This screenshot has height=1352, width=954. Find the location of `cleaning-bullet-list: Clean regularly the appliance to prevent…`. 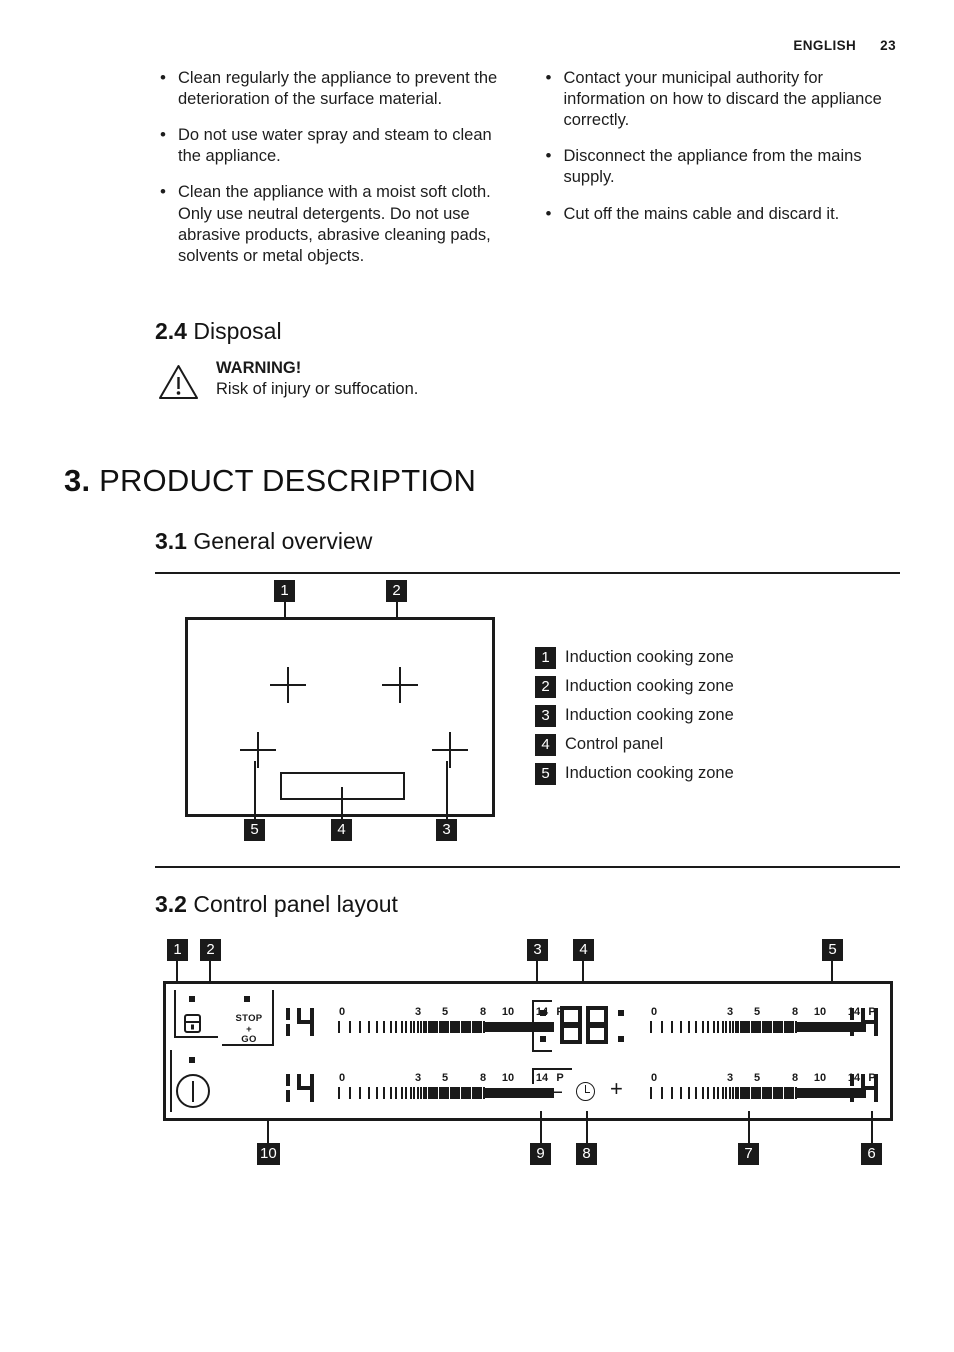

cleaning-bullet-list: Clean regularly the appliance to prevent… is located at coordinates (335, 167).